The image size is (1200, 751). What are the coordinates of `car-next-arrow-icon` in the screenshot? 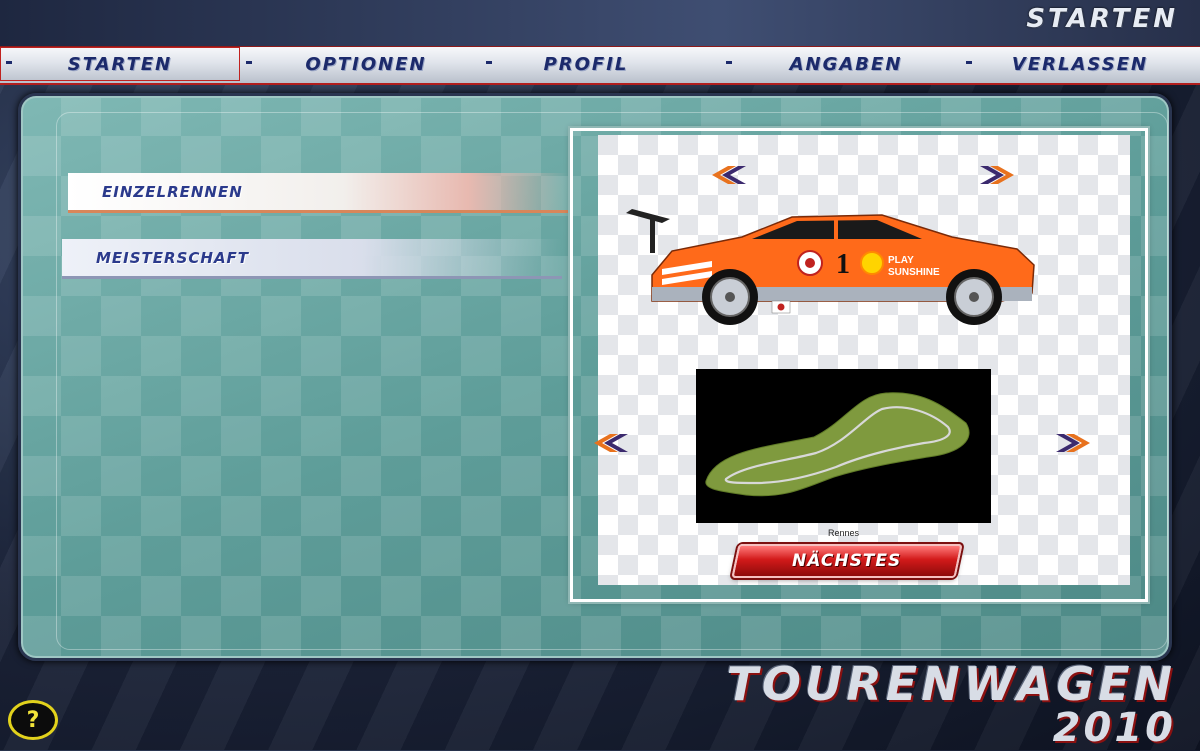 It's located at (996, 175).